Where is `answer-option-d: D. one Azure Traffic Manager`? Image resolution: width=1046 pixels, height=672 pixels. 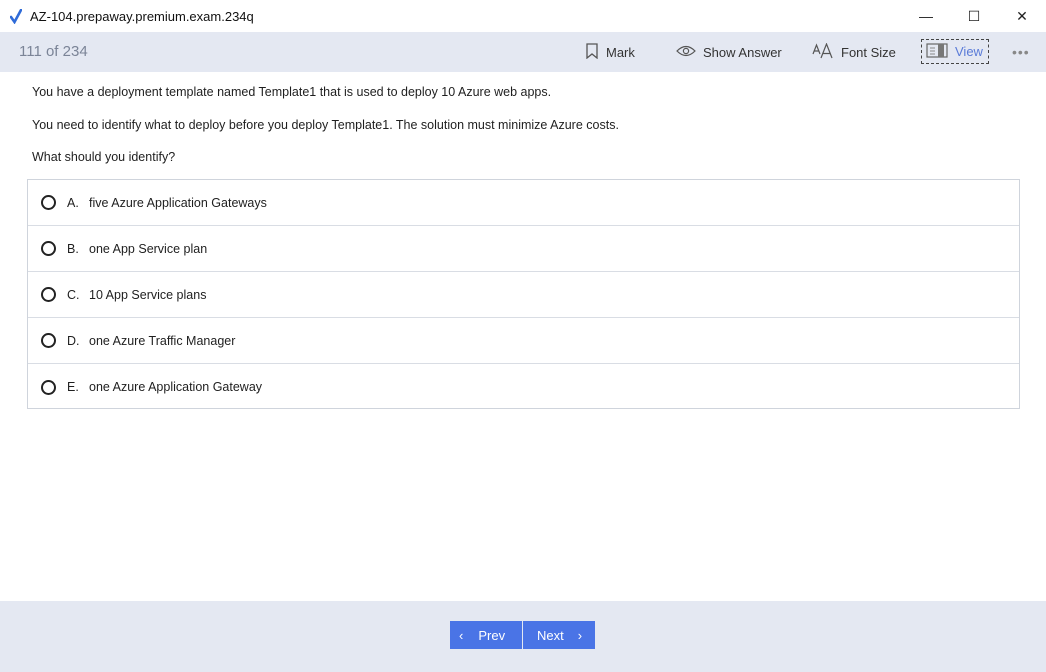 answer-option-d: D. one Azure Traffic Manager is located at coordinates (523, 341).